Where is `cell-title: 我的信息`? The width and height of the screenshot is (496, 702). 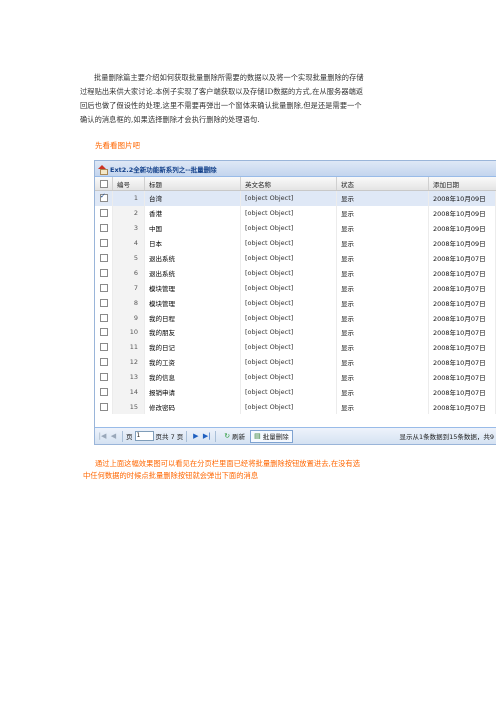 cell-title: 我的信息 is located at coordinates (193, 377).